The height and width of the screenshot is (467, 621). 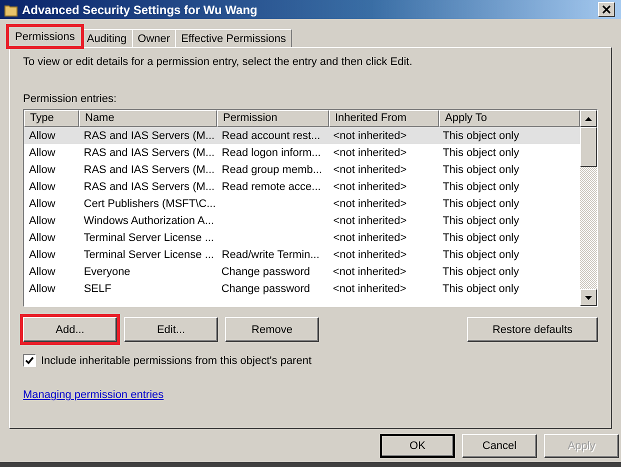 What do you see at coordinates (384, 118) in the screenshot?
I see `column-header: Inherited From` at bounding box center [384, 118].